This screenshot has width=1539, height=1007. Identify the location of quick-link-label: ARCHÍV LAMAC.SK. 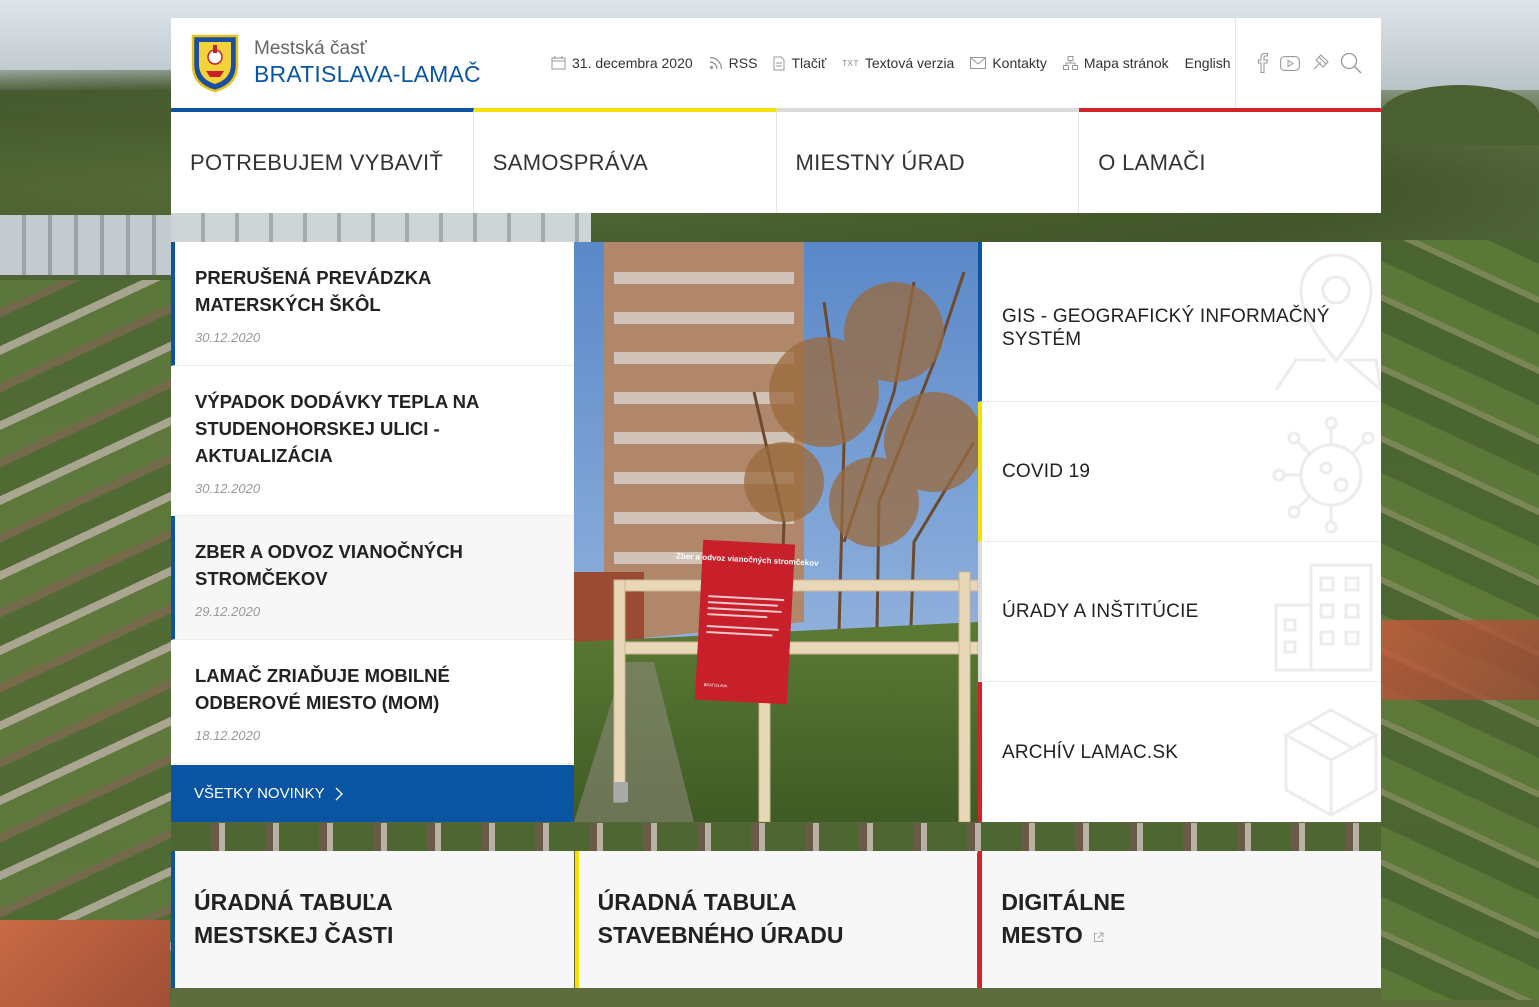
(1090, 752).